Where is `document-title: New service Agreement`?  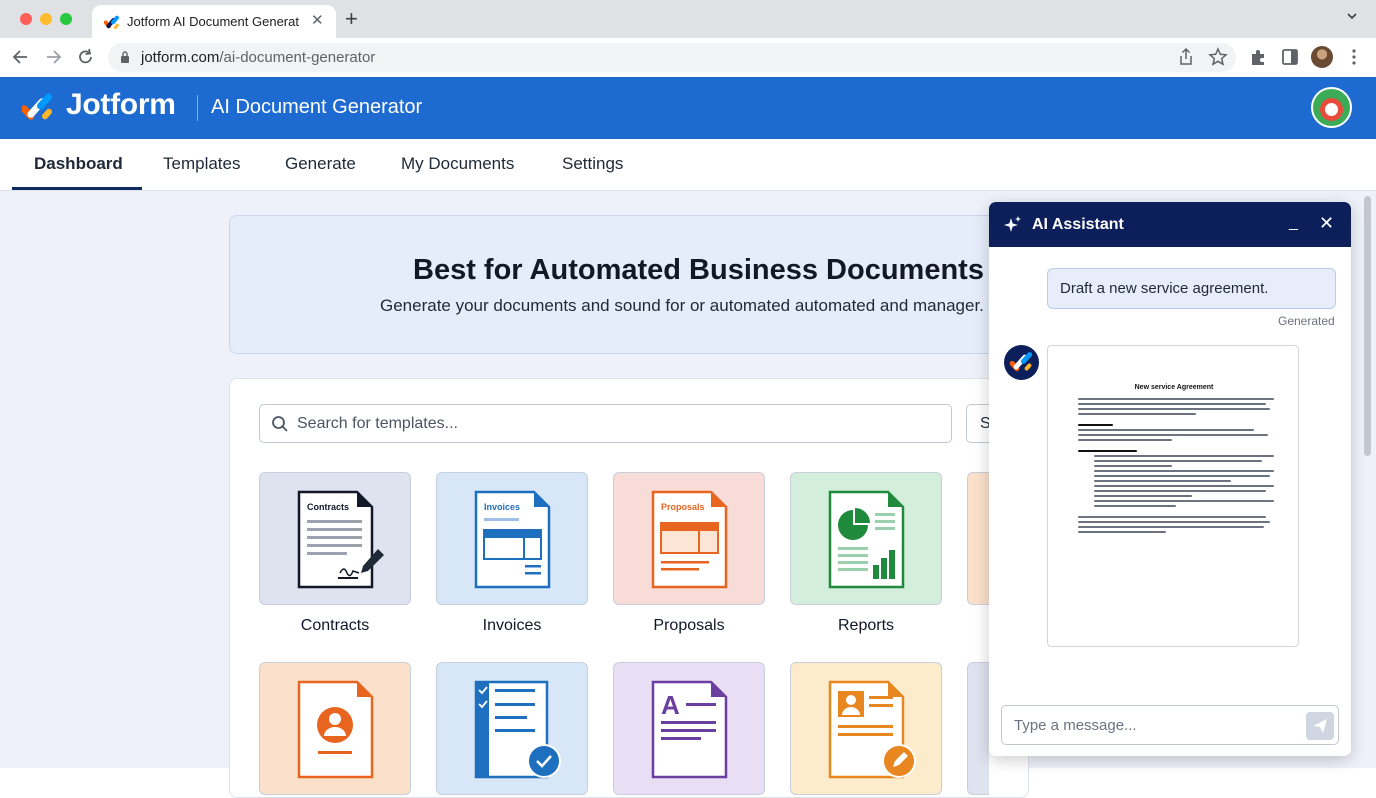
document-title: New service Agreement is located at coordinates (1174, 387).